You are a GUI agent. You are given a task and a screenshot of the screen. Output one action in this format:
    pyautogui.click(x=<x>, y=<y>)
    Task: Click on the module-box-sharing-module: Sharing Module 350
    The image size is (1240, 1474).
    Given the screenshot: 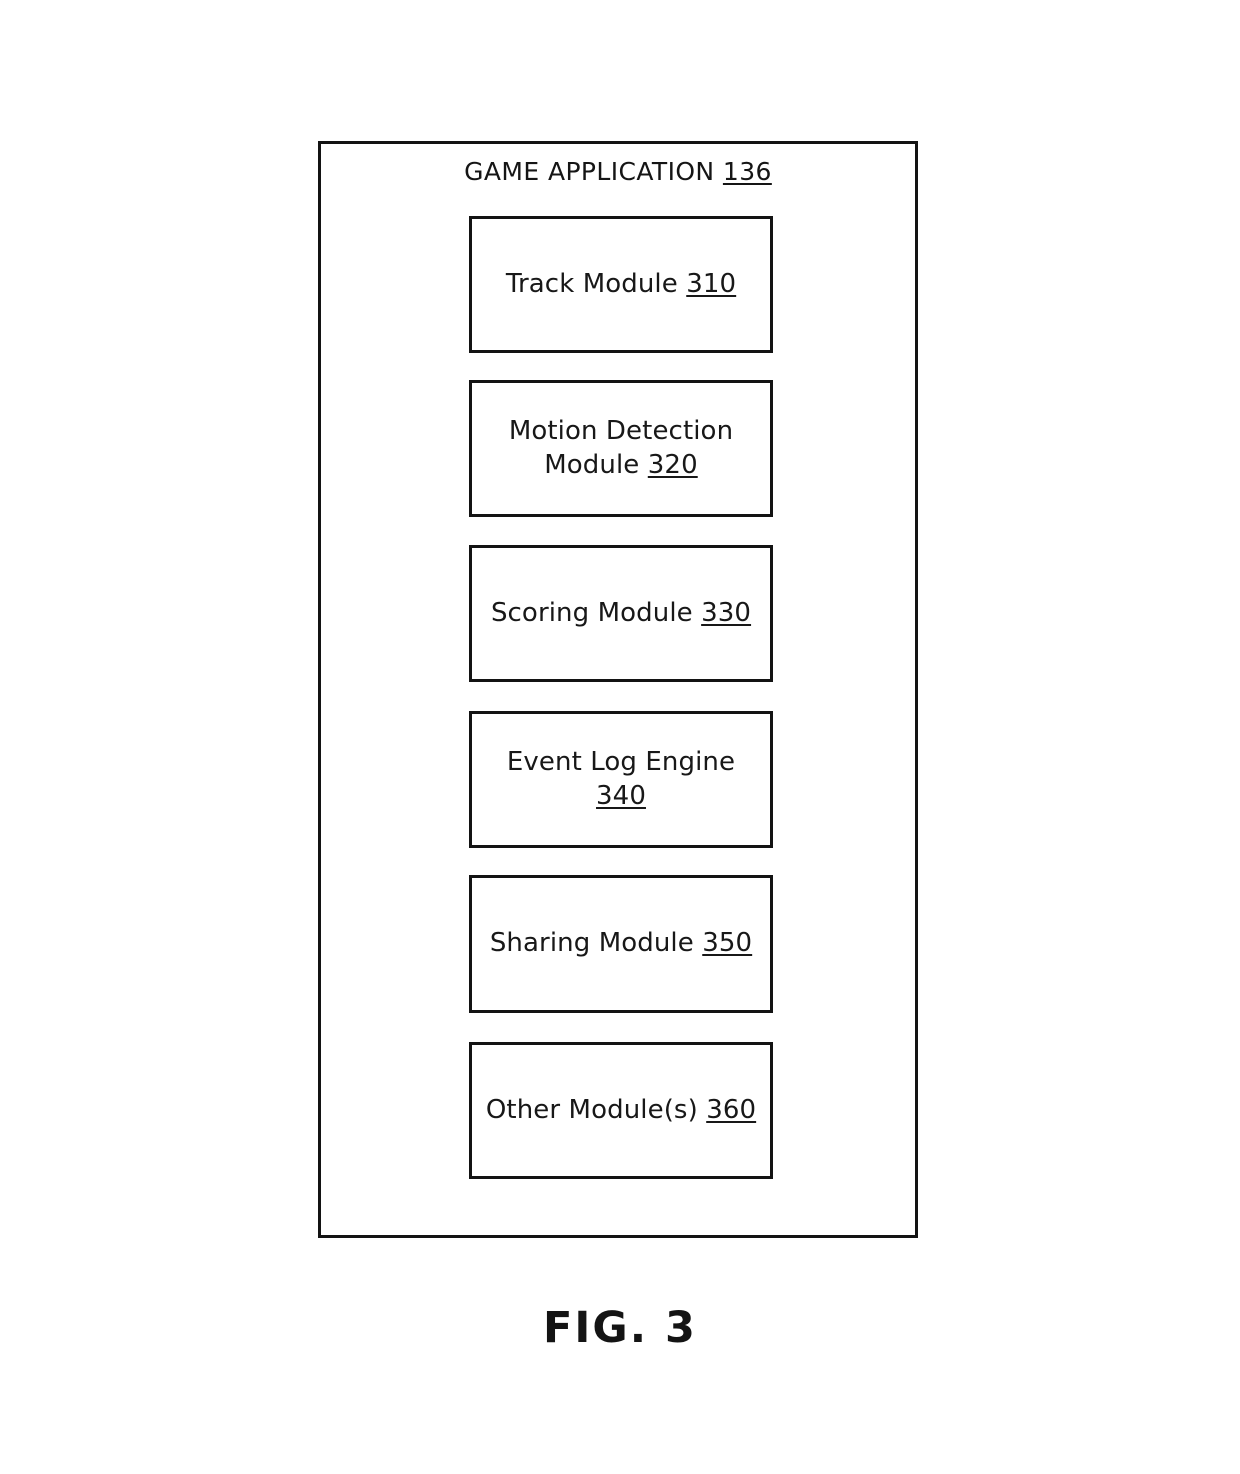 What is the action you would take?
    pyautogui.click(x=621, y=944)
    